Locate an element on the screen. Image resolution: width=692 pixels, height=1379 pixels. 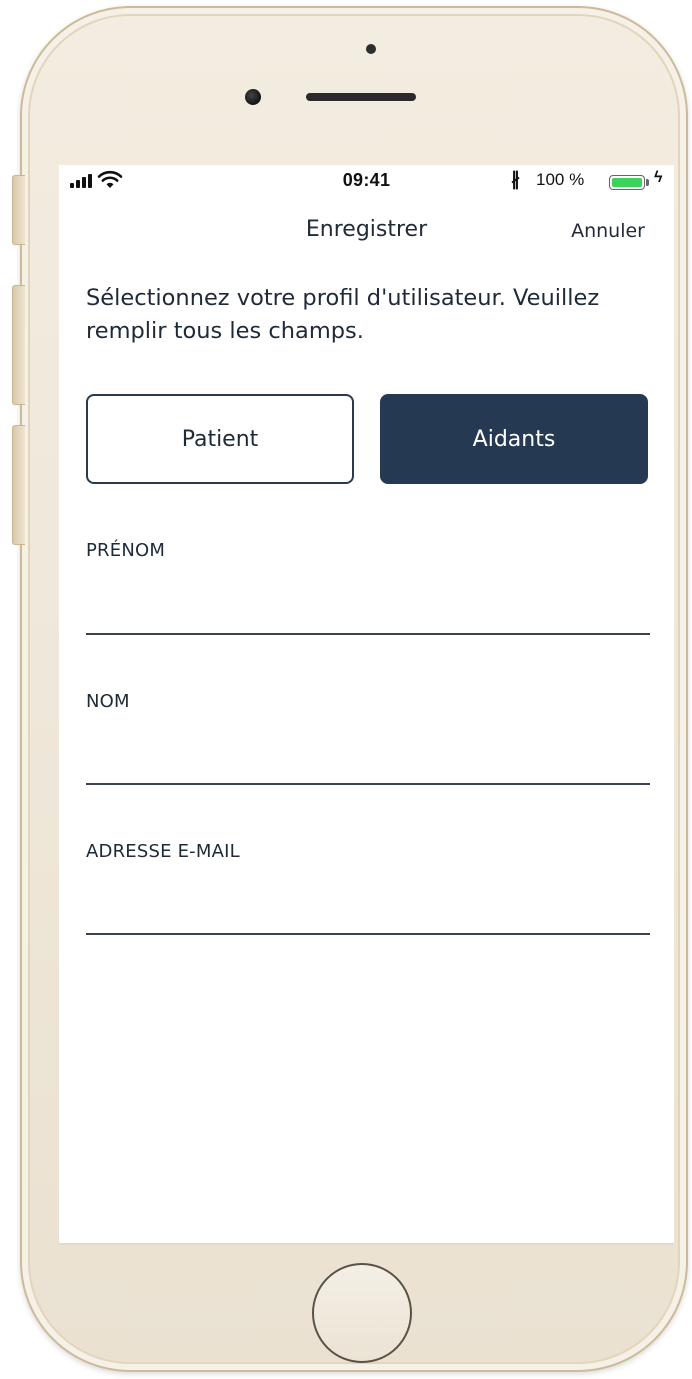
battery-level is located at coordinates (627, 182).